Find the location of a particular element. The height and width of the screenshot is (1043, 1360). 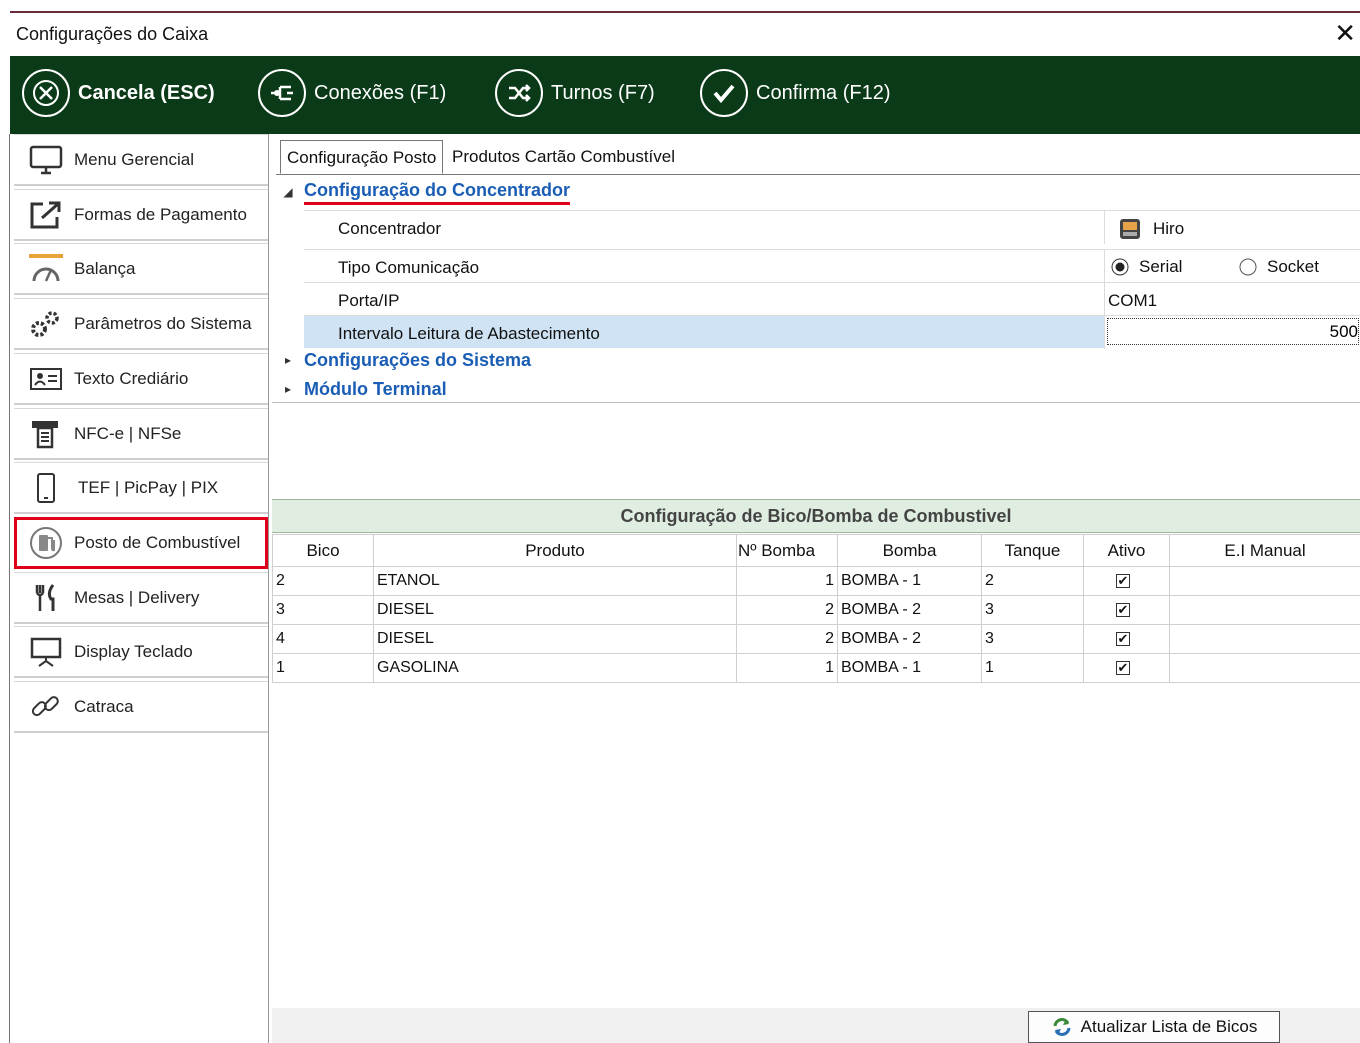

shifts-button: Turnos (F7) is located at coordinates (575, 93).